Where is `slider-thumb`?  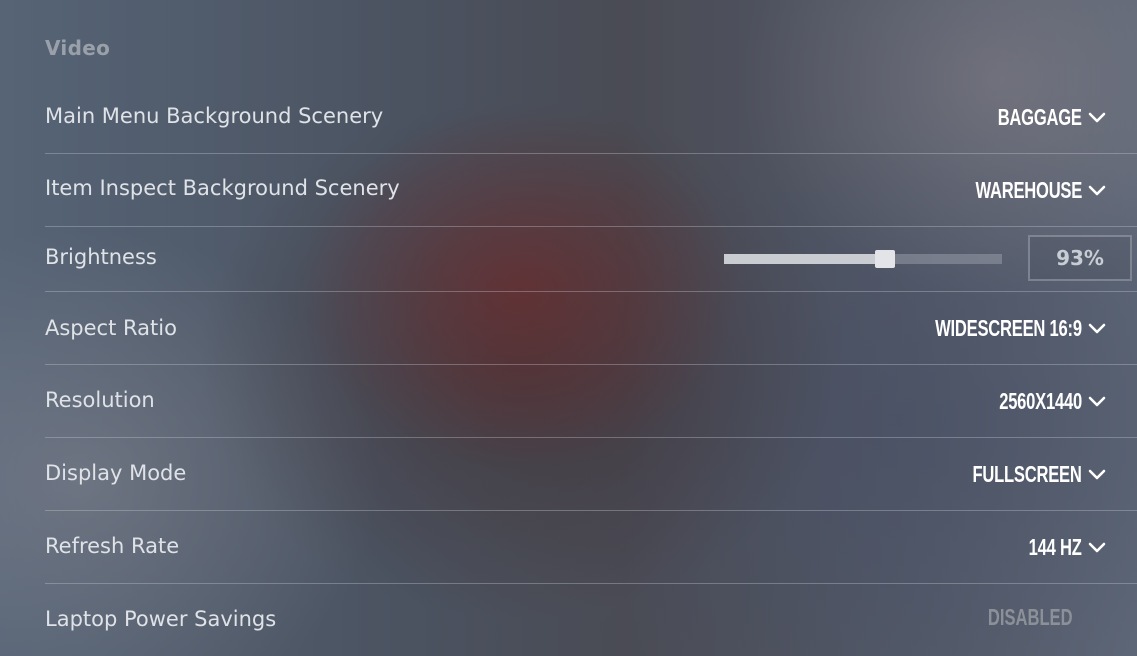 slider-thumb is located at coordinates (885, 259).